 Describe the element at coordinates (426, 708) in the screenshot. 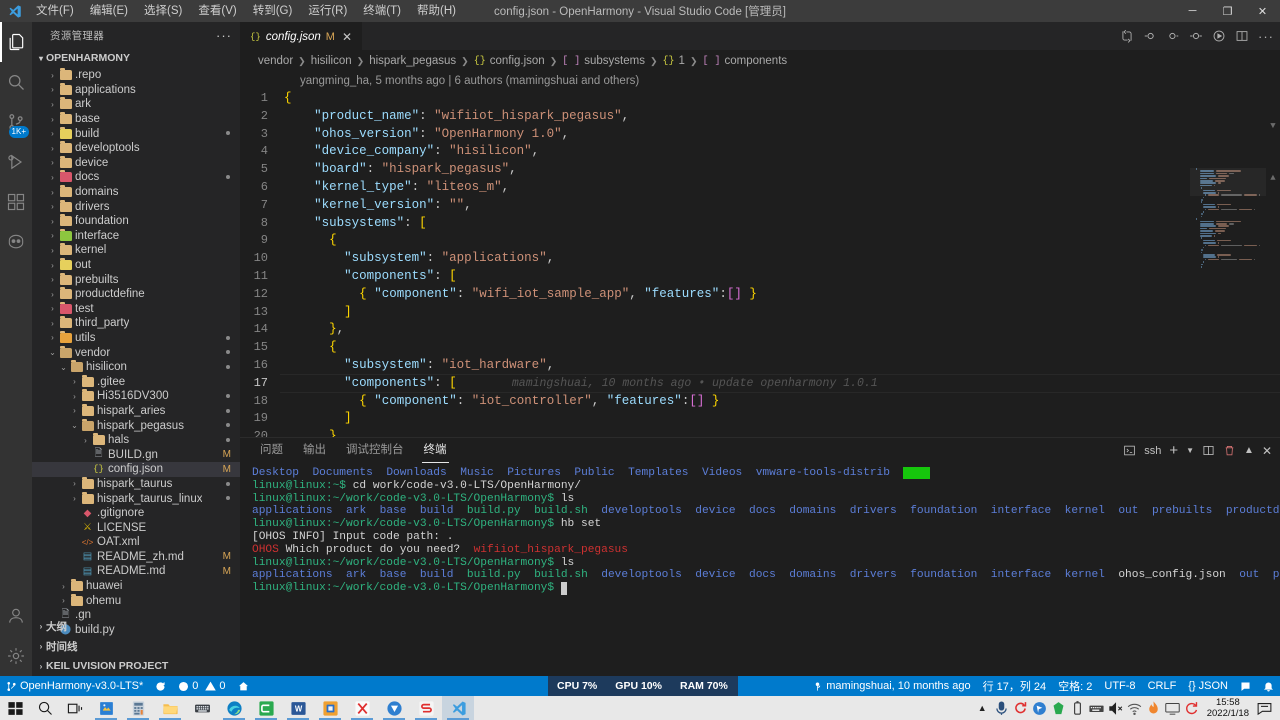

I see `wechat2-icon` at that location.